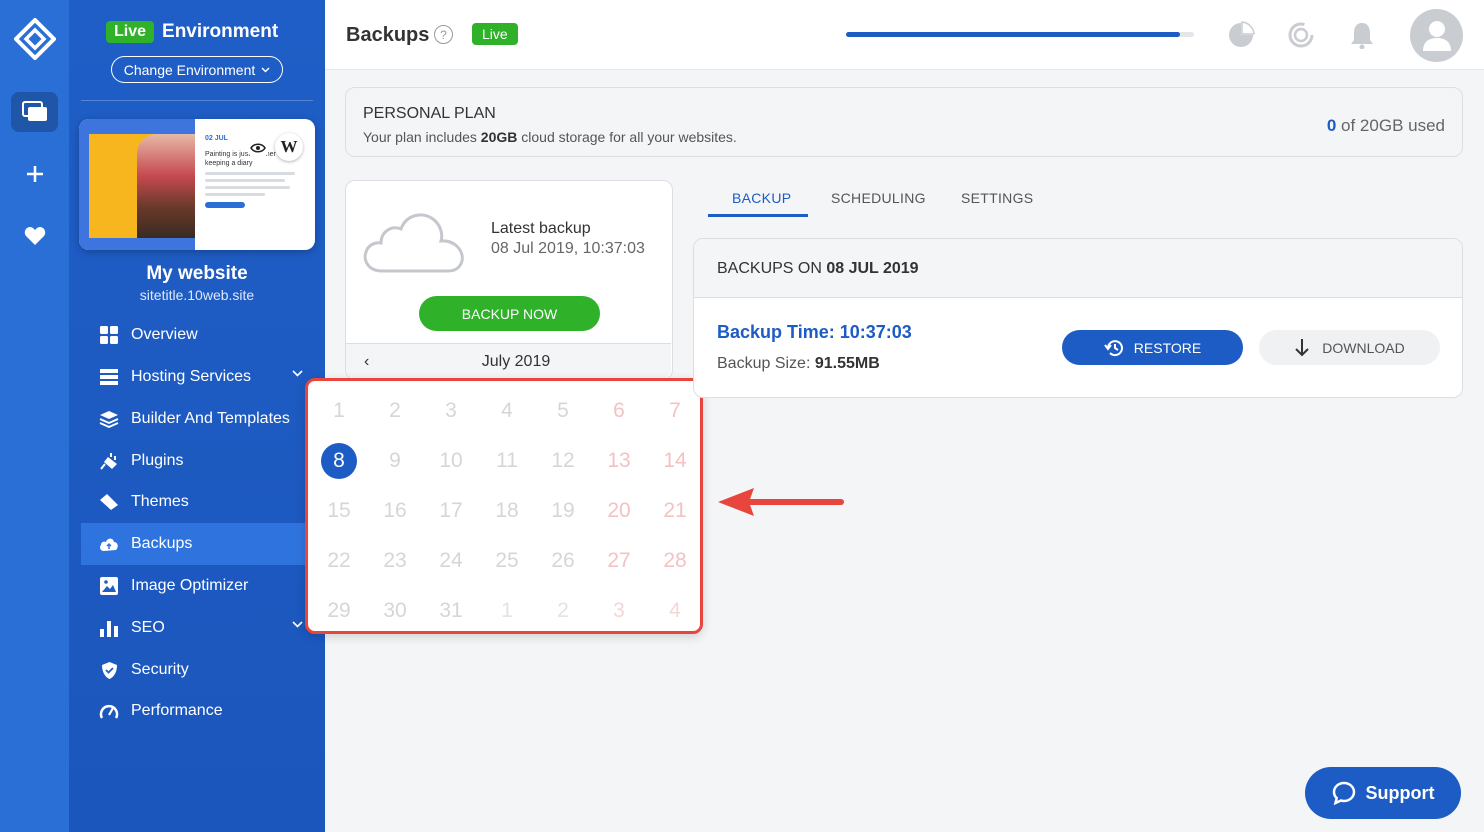 The width and height of the screenshot is (1484, 832). I want to click on nav-item-themes: Themes, so click(203, 502).